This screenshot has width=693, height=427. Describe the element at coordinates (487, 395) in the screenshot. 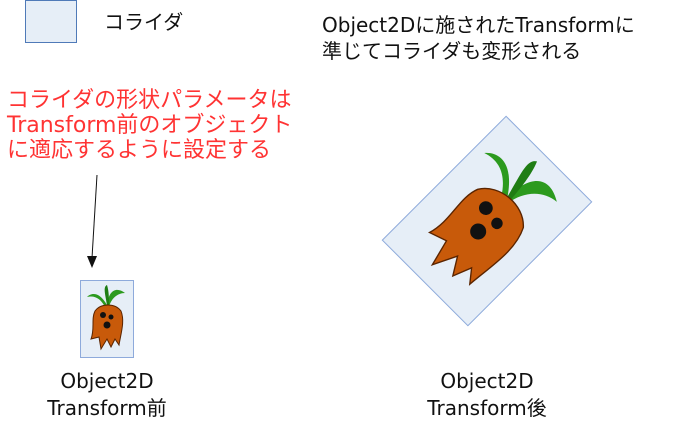

I see `after-label: Object2D Transform後` at that location.